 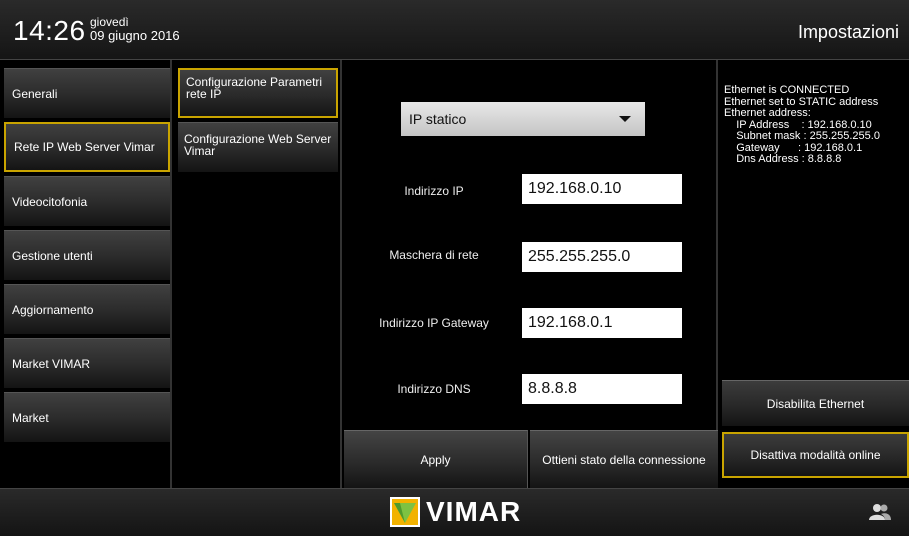 What do you see at coordinates (602, 323) in the screenshot?
I see `gateway-field: 192.168.0.1` at bounding box center [602, 323].